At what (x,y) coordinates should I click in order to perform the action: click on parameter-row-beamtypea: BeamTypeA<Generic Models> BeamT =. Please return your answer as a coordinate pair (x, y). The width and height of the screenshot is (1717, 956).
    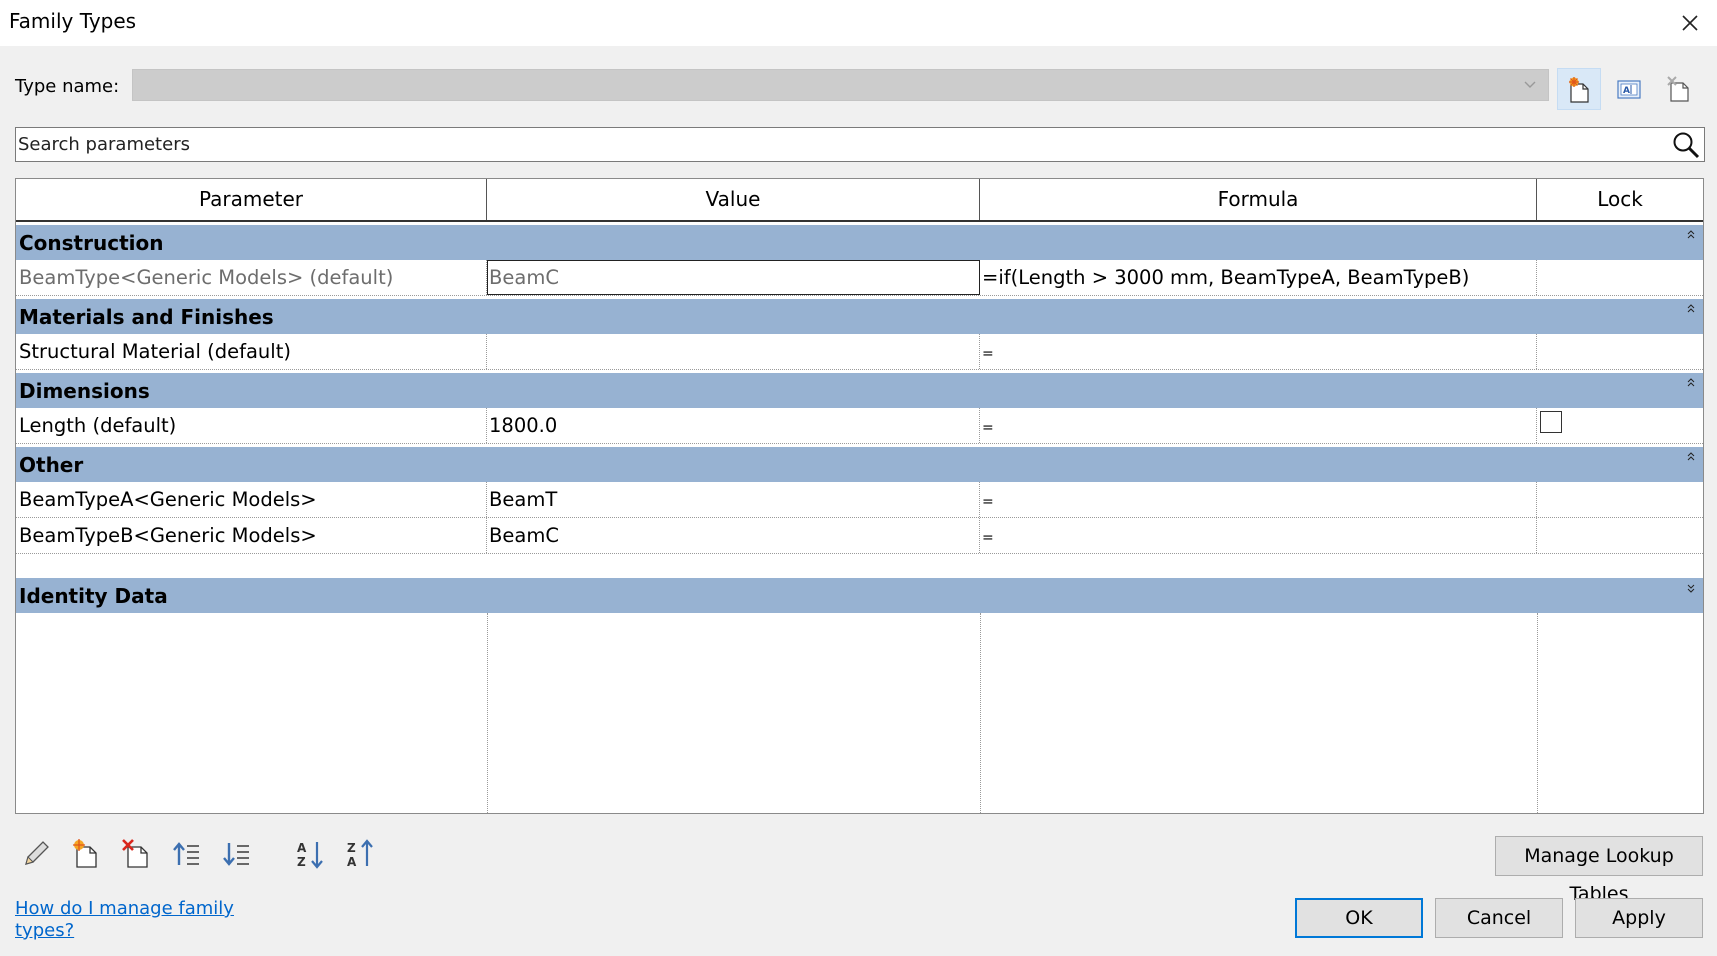
    Looking at the image, I should click on (859, 500).